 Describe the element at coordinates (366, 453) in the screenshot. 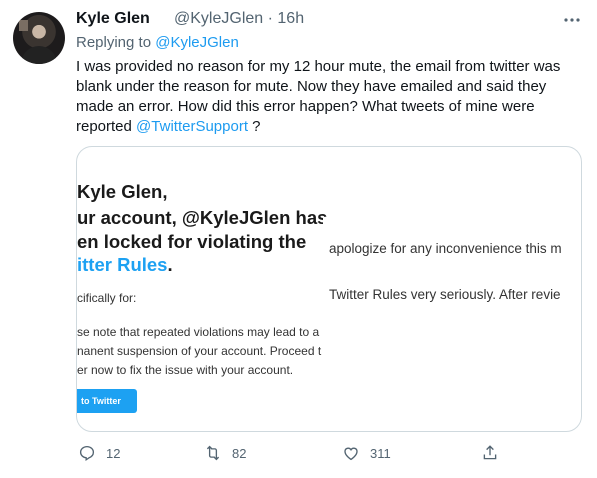

I see `like-button: 311` at that location.